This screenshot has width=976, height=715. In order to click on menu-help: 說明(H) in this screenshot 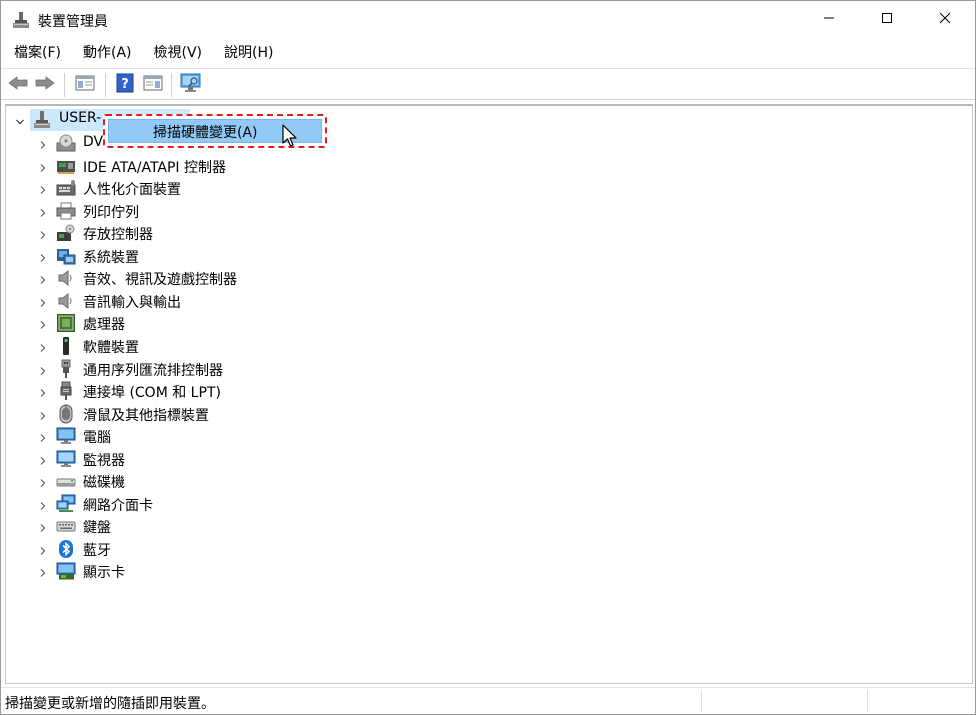, I will do `click(248, 53)`.